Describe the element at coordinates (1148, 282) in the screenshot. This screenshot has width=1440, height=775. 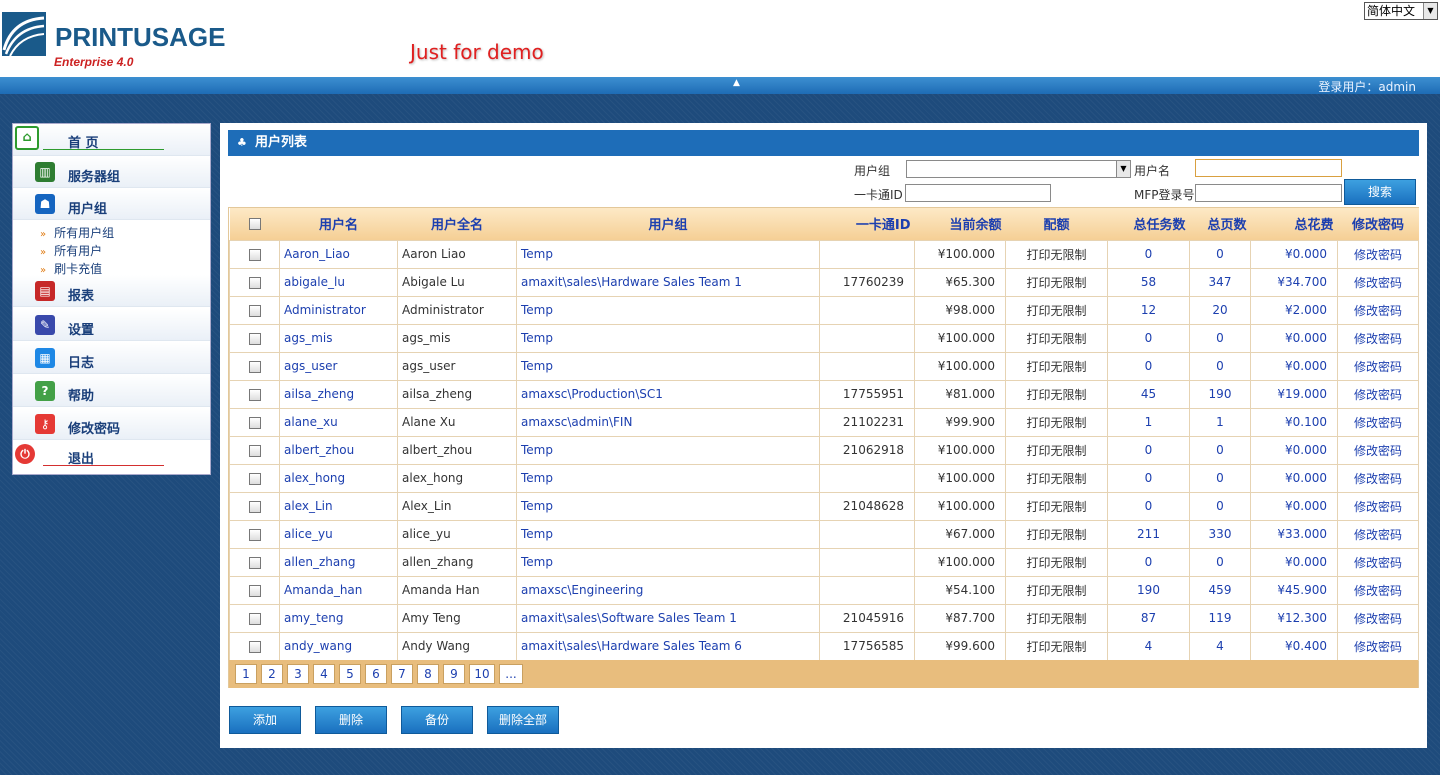
I see `jobs-cell: 58` at that location.